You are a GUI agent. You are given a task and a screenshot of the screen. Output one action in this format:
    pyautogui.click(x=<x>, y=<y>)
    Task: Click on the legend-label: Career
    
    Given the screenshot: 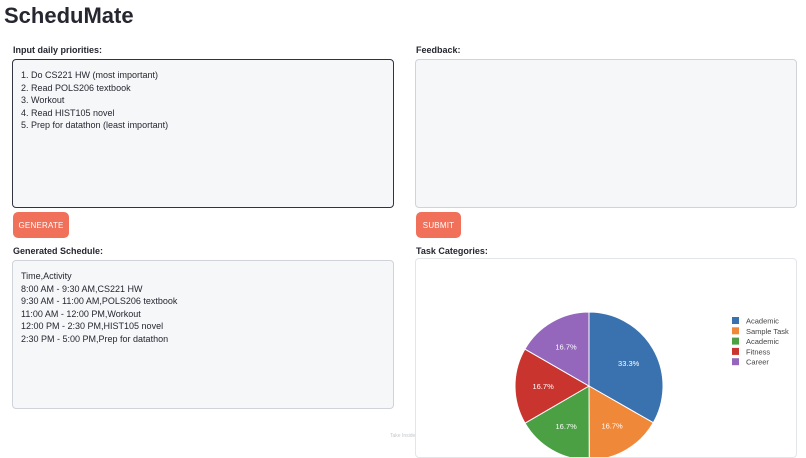 What is the action you would take?
    pyautogui.click(x=757, y=362)
    